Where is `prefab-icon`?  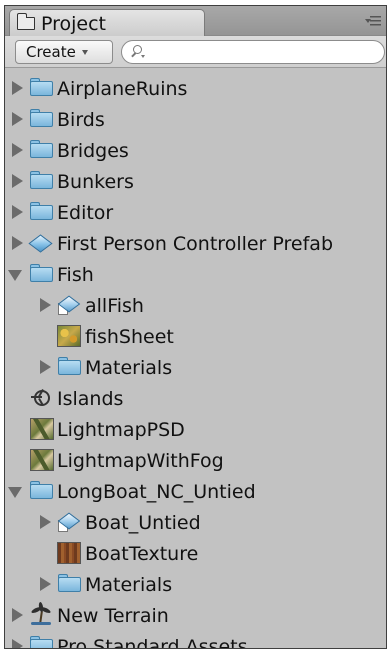
prefab-icon is located at coordinates (40, 243).